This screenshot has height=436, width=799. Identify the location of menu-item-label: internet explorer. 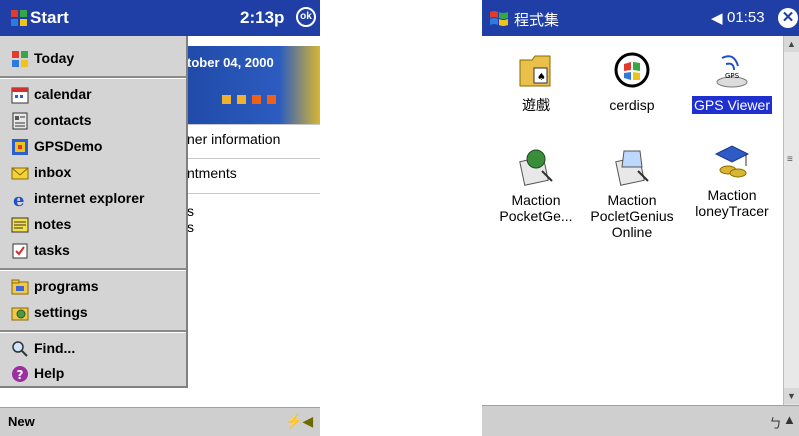
(89, 198).